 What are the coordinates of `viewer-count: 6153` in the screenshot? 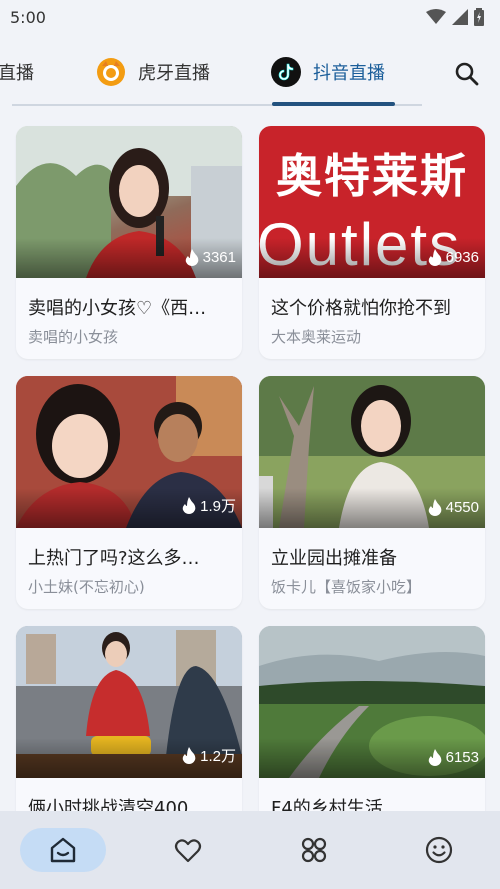 It's located at (453, 757).